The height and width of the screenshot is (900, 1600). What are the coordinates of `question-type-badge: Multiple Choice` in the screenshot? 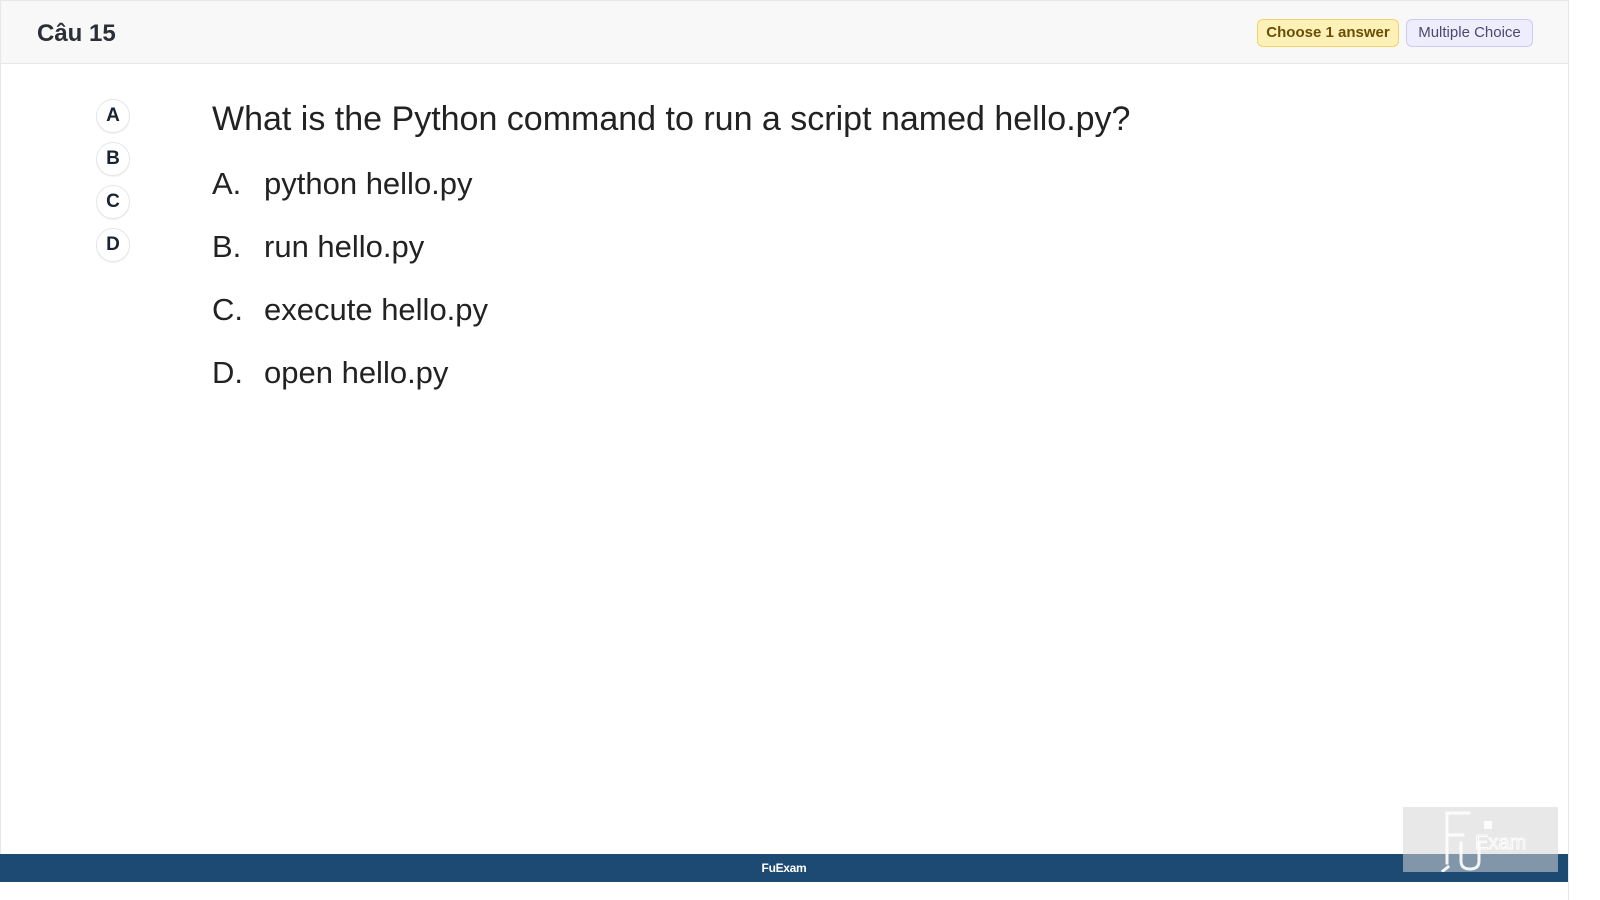 It's located at (1469, 33).